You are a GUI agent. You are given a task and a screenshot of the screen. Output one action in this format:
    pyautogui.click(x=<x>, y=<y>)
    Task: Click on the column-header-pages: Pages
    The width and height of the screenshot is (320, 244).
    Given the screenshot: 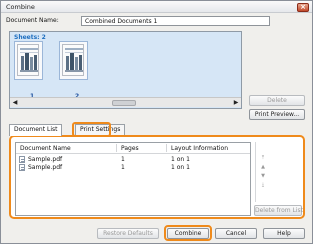 What is the action you would take?
    pyautogui.click(x=130, y=148)
    